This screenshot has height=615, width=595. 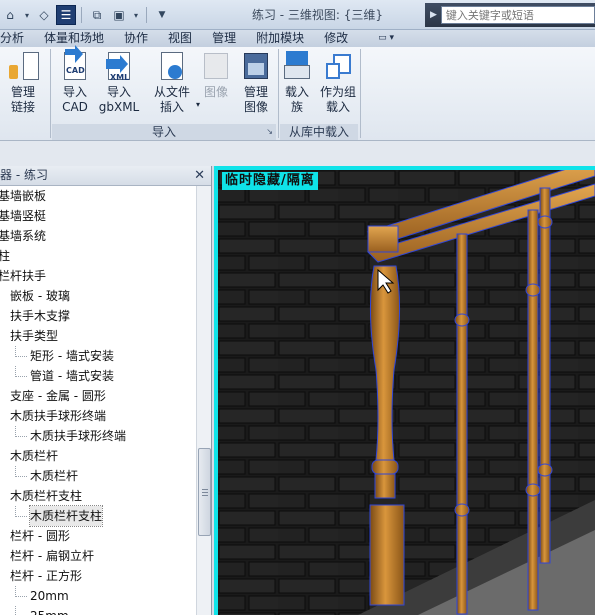 I want to click on tree-node-label: 管道 - 墙式安装, so click(x=72, y=376).